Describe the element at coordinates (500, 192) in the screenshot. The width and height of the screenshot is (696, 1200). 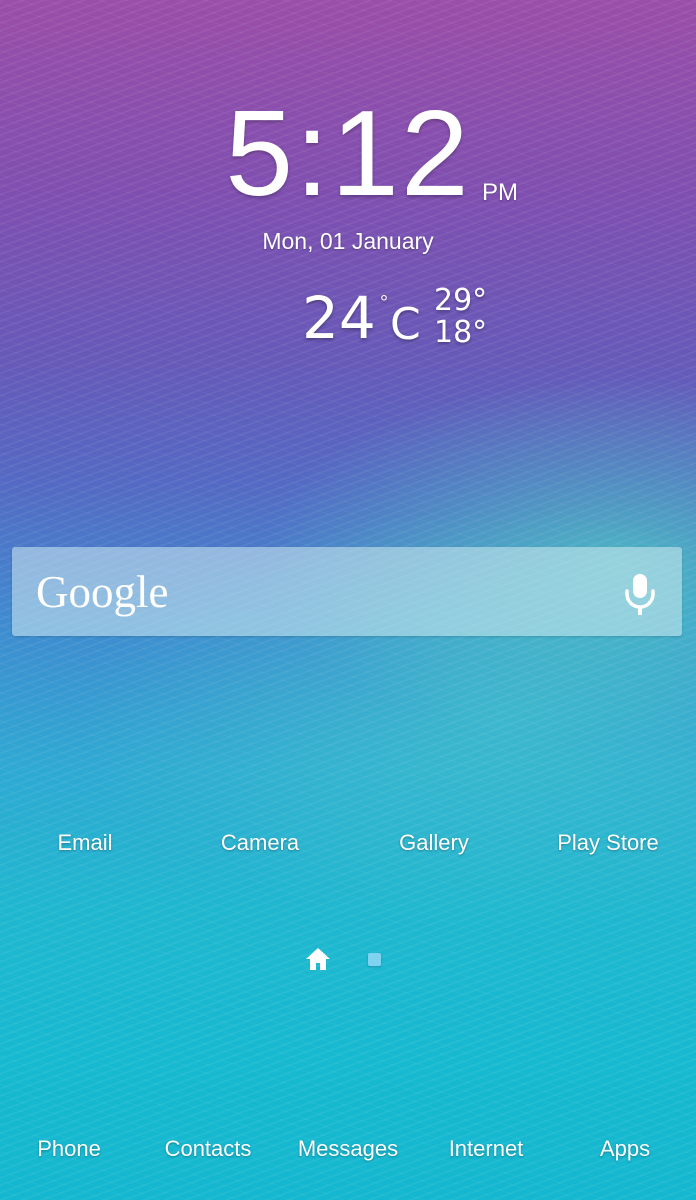
I see `clock-ampm: PM` at that location.